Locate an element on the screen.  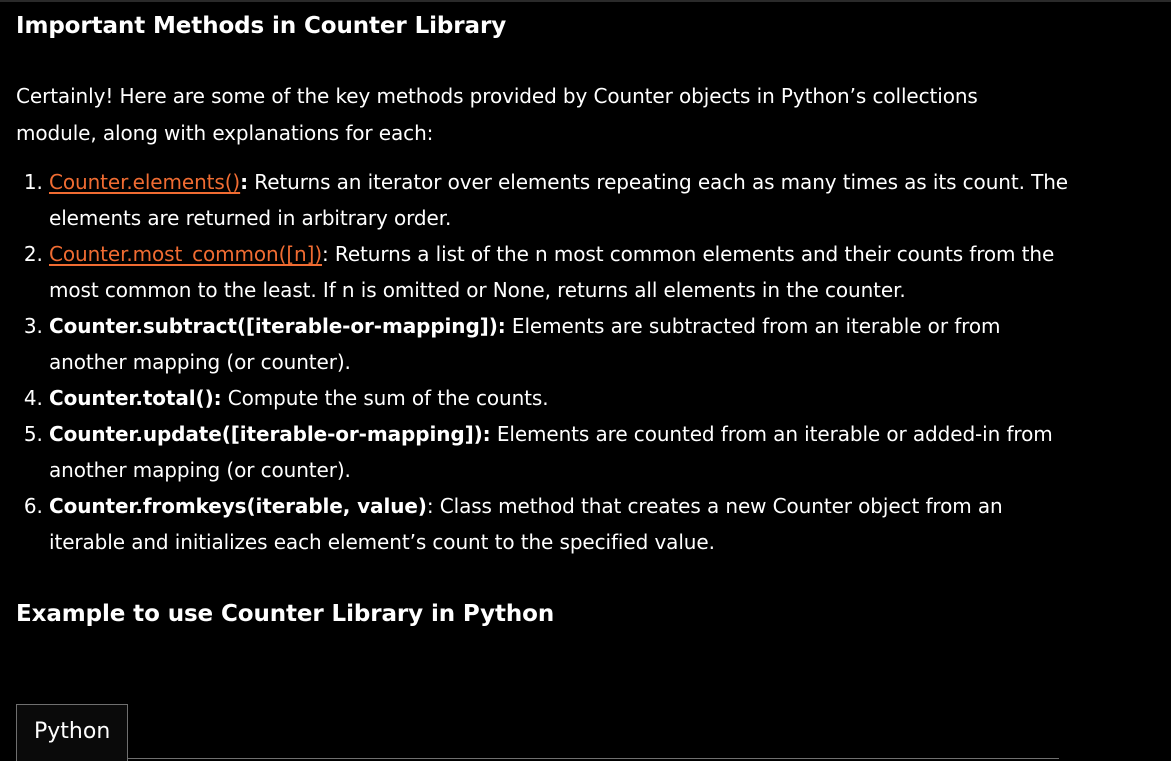
top-divider is located at coordinates (585, 1).